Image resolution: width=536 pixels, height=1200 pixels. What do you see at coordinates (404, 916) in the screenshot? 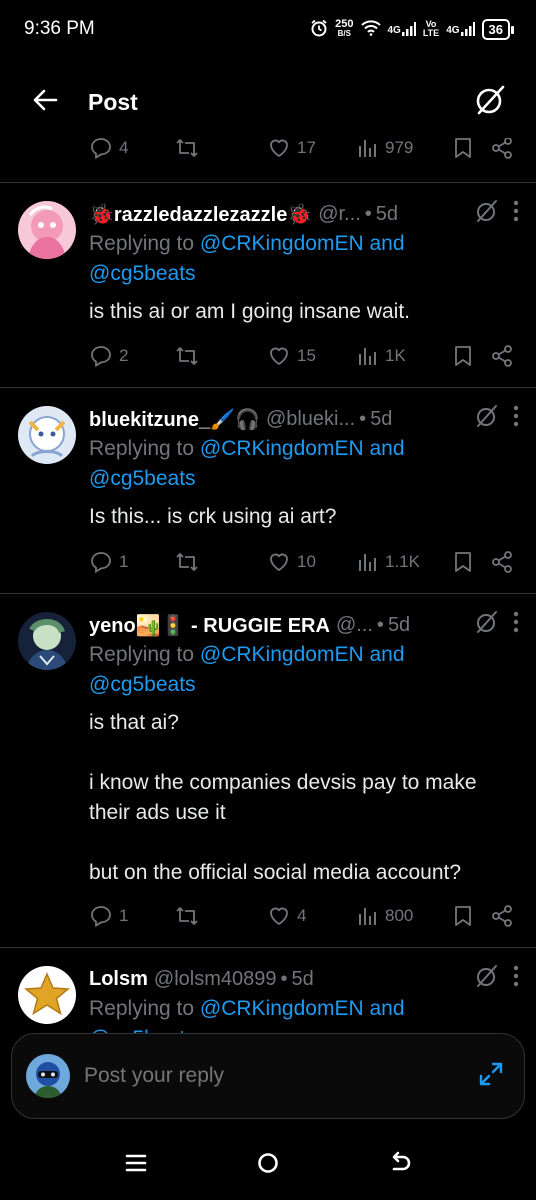
I see `views-button: 800` at bounding box center [404, 916].